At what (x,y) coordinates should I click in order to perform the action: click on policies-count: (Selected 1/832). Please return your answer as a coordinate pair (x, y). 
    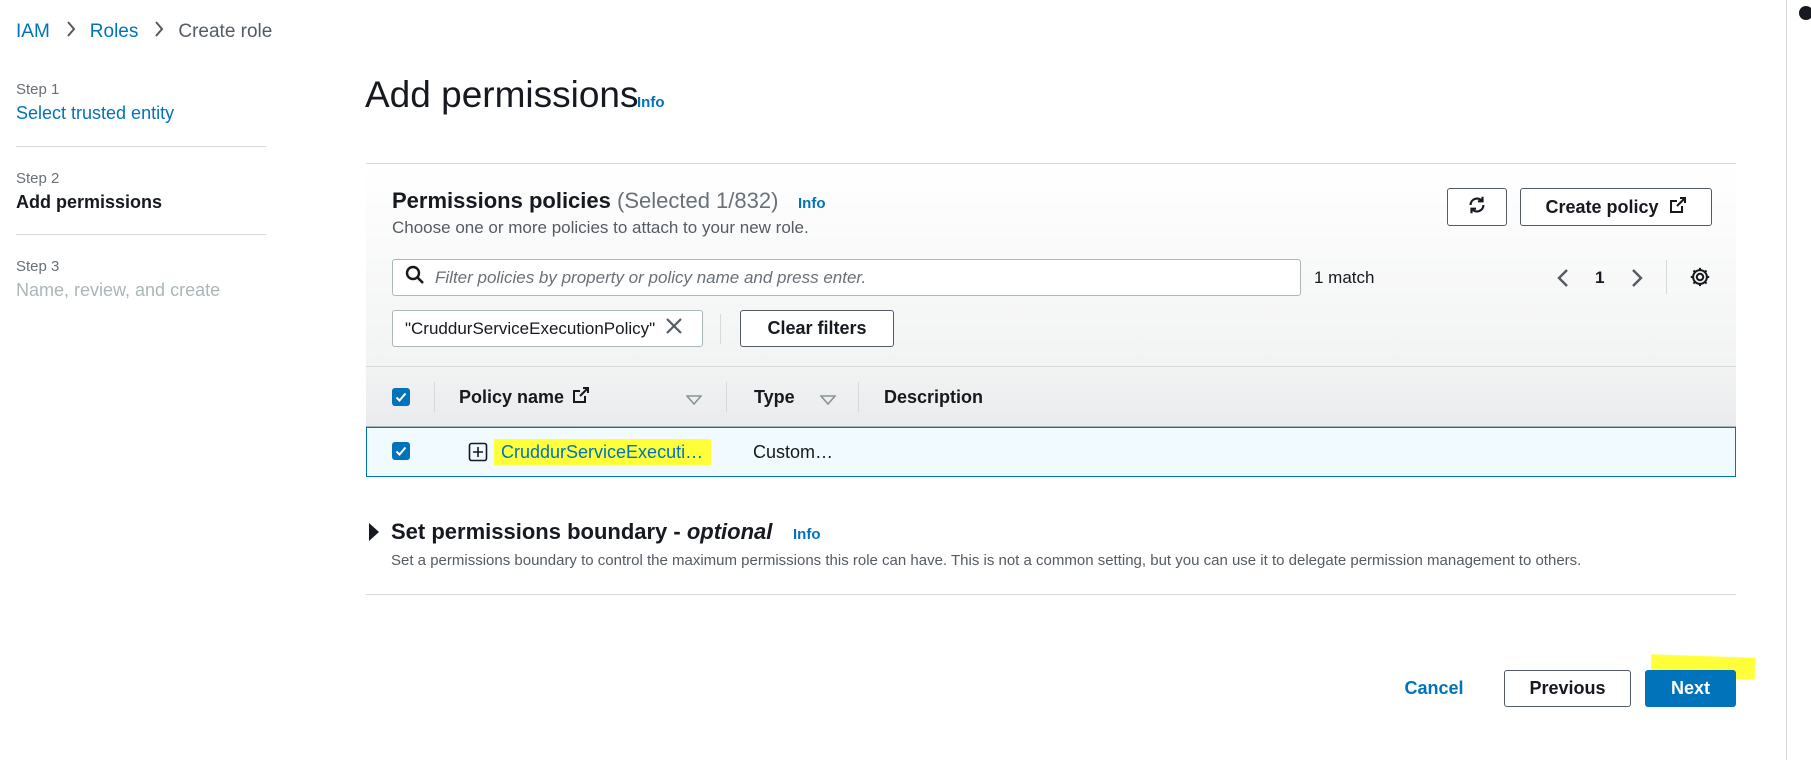
    Looking at the image, I should click on (698, 200).